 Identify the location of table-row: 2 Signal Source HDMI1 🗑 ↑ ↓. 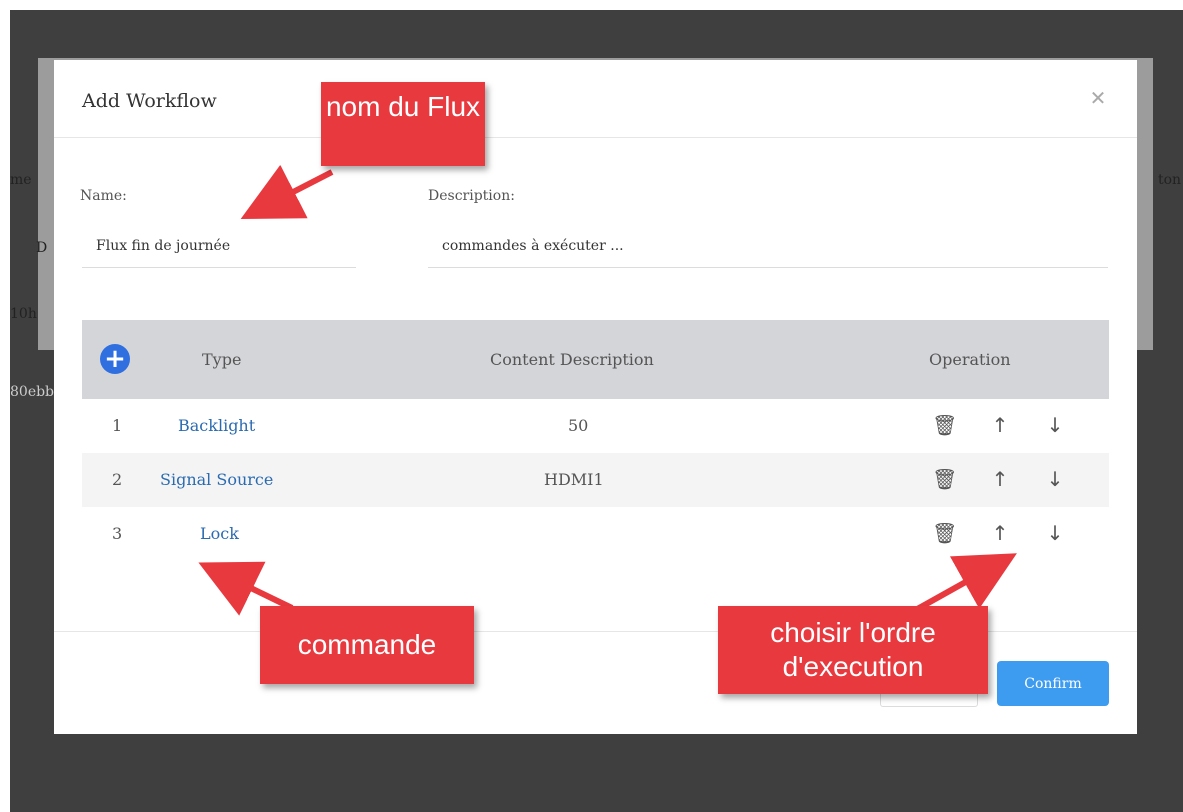
(595, 480).